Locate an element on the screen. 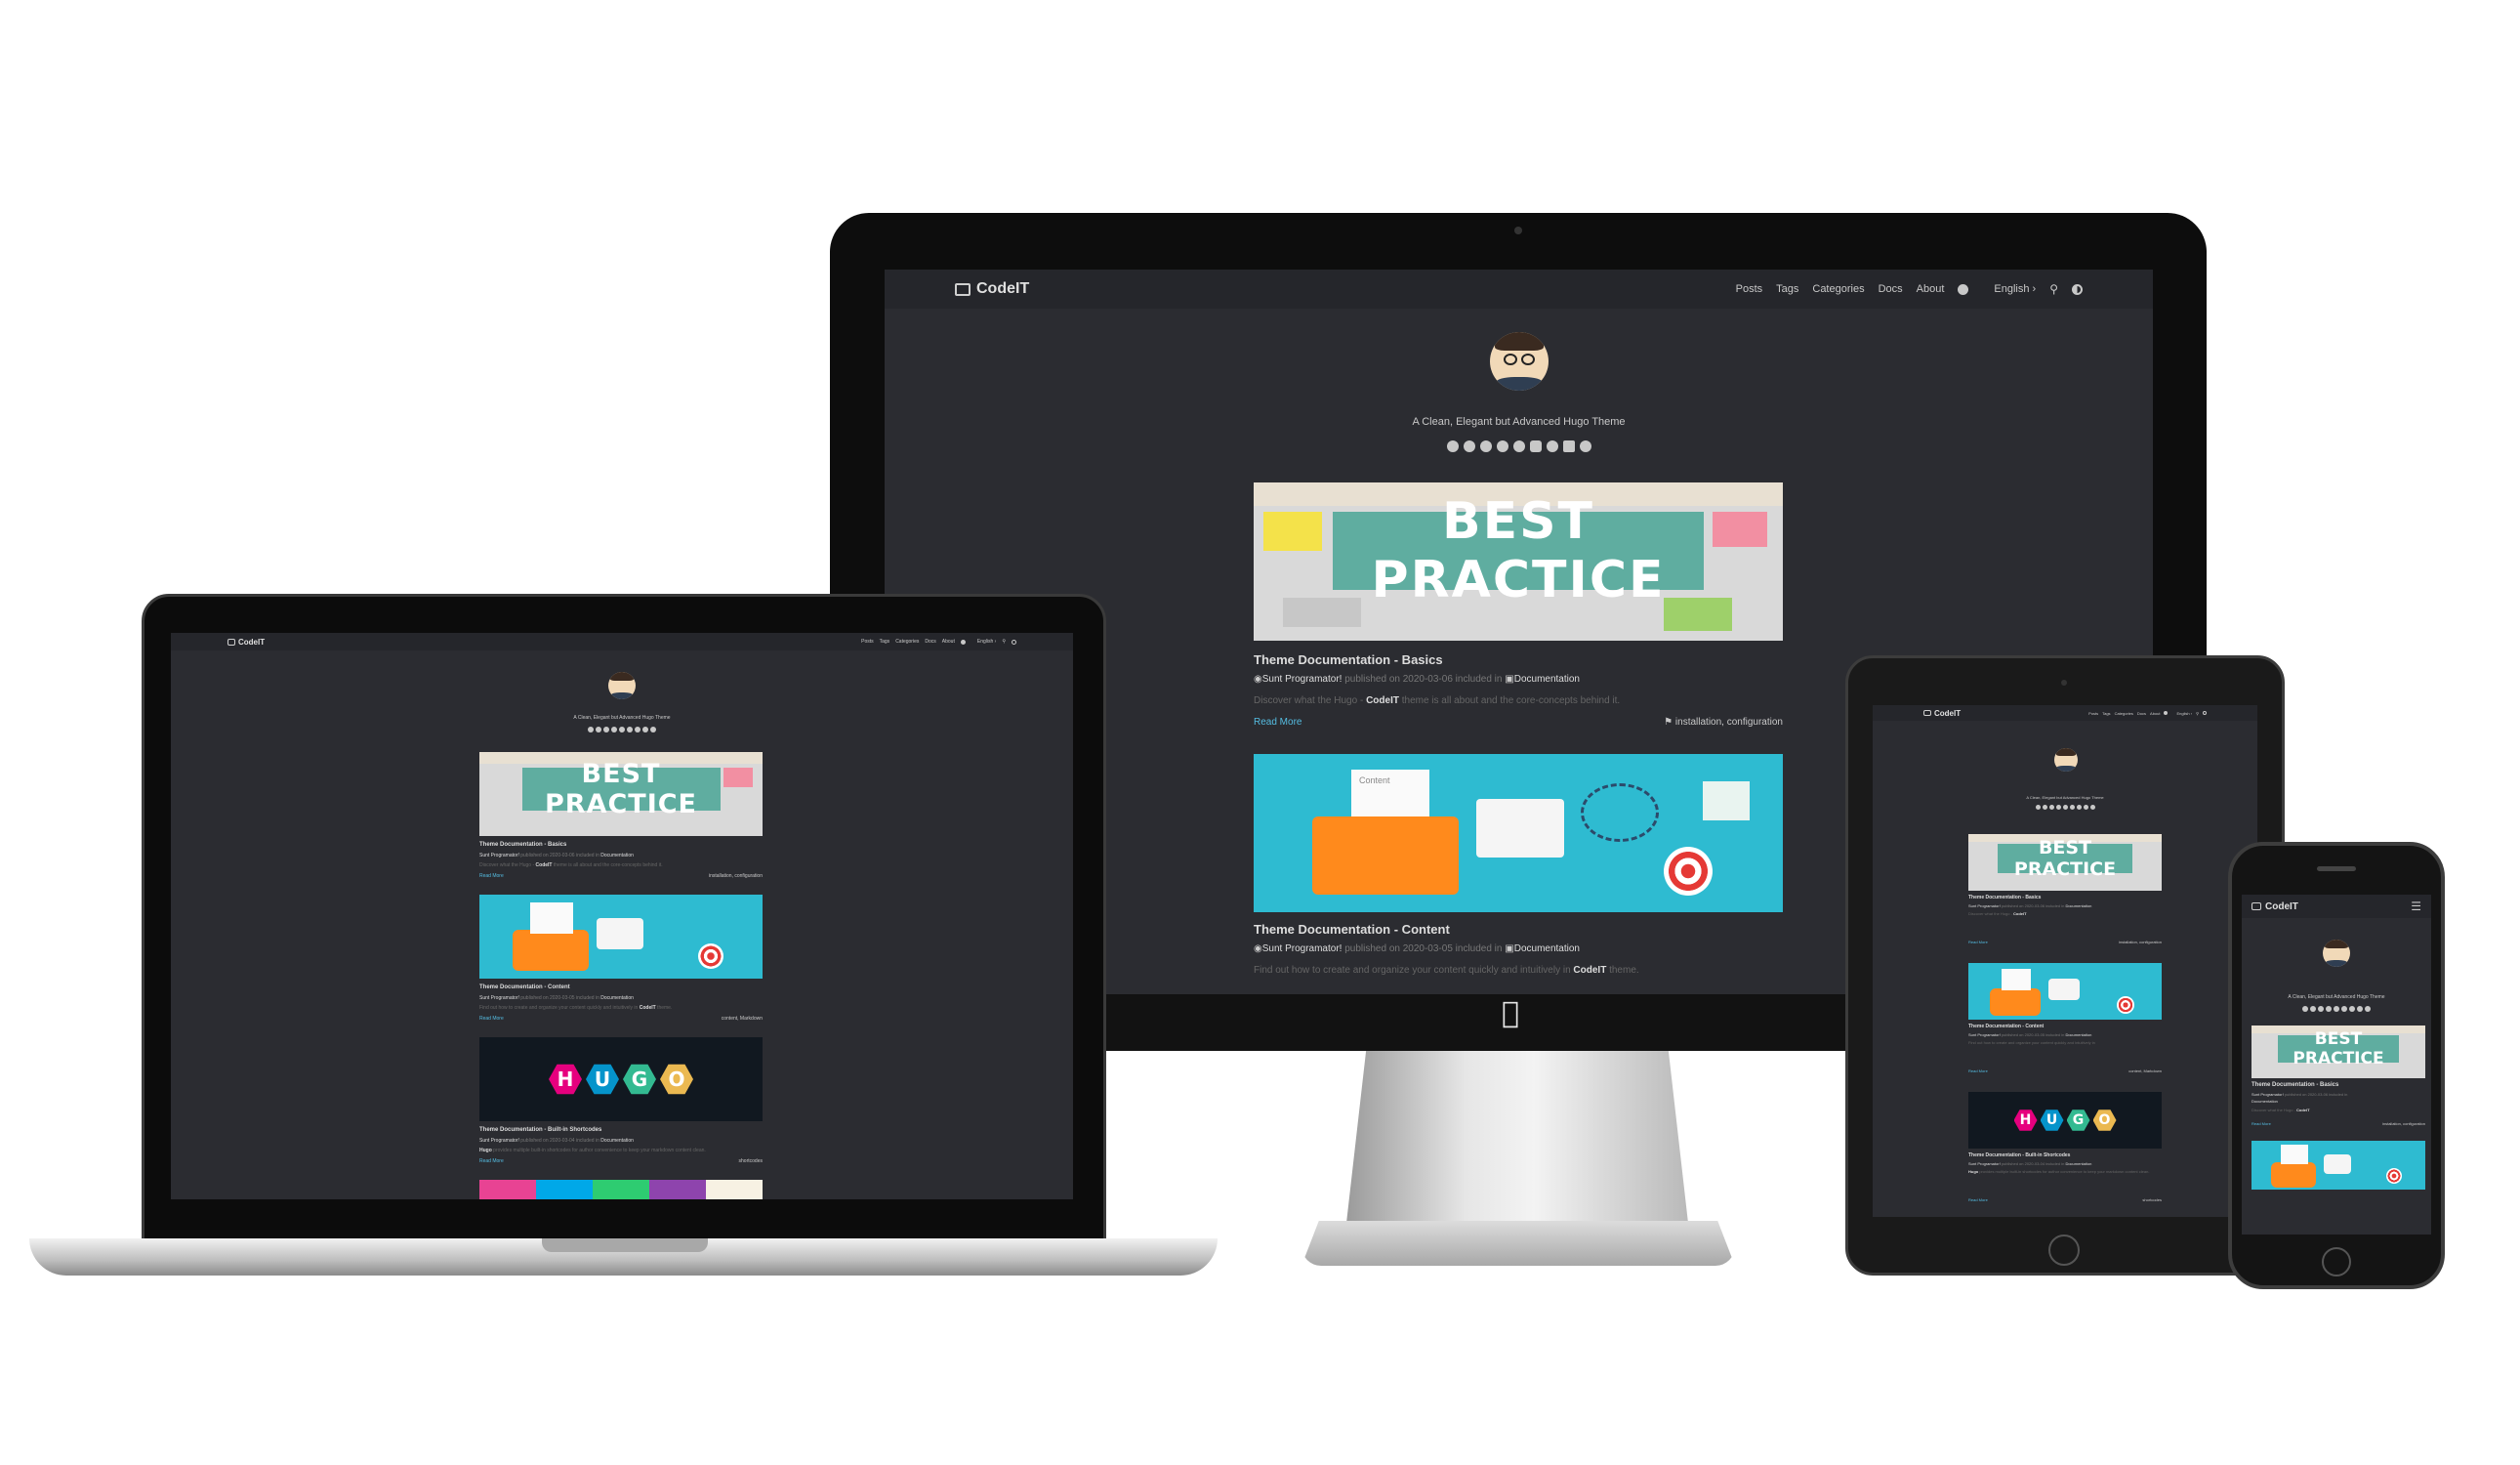 The width and height of the screenshot is (2520, 1465). menu-icon: ☰ is located at coordinates (2416, 906).